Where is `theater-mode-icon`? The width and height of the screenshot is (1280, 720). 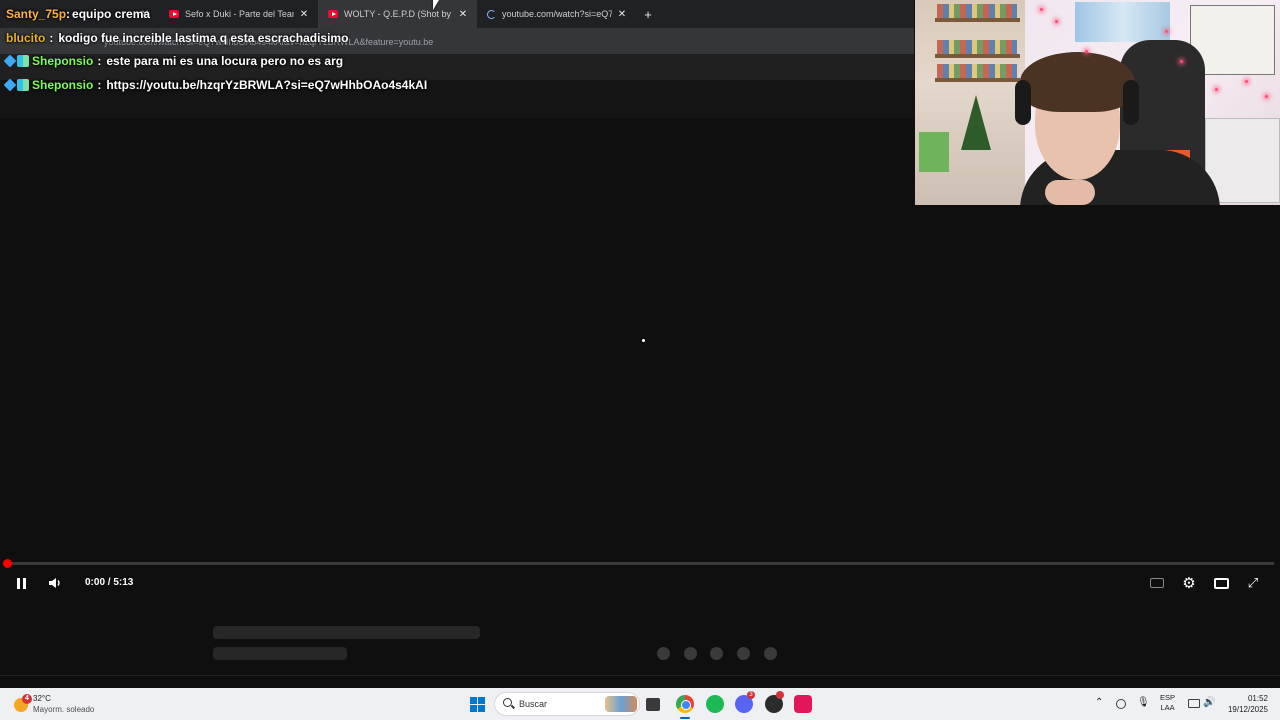 theater-mode-icon is located at coordinates (1221, 583).